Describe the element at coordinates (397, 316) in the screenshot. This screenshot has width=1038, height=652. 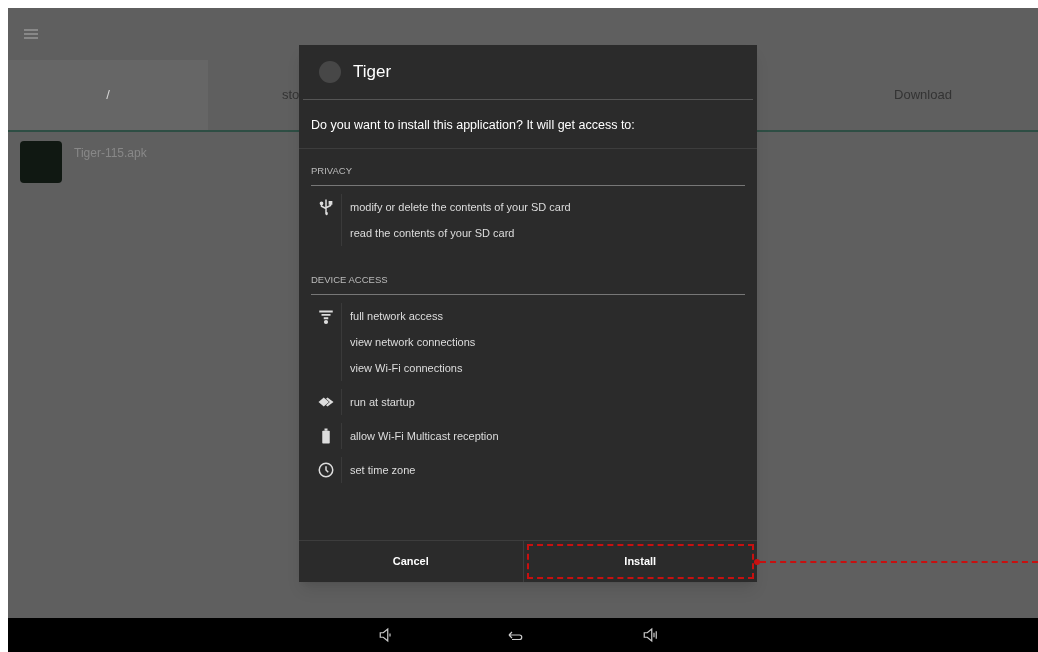
I see `permission-text: full network access` at that location.